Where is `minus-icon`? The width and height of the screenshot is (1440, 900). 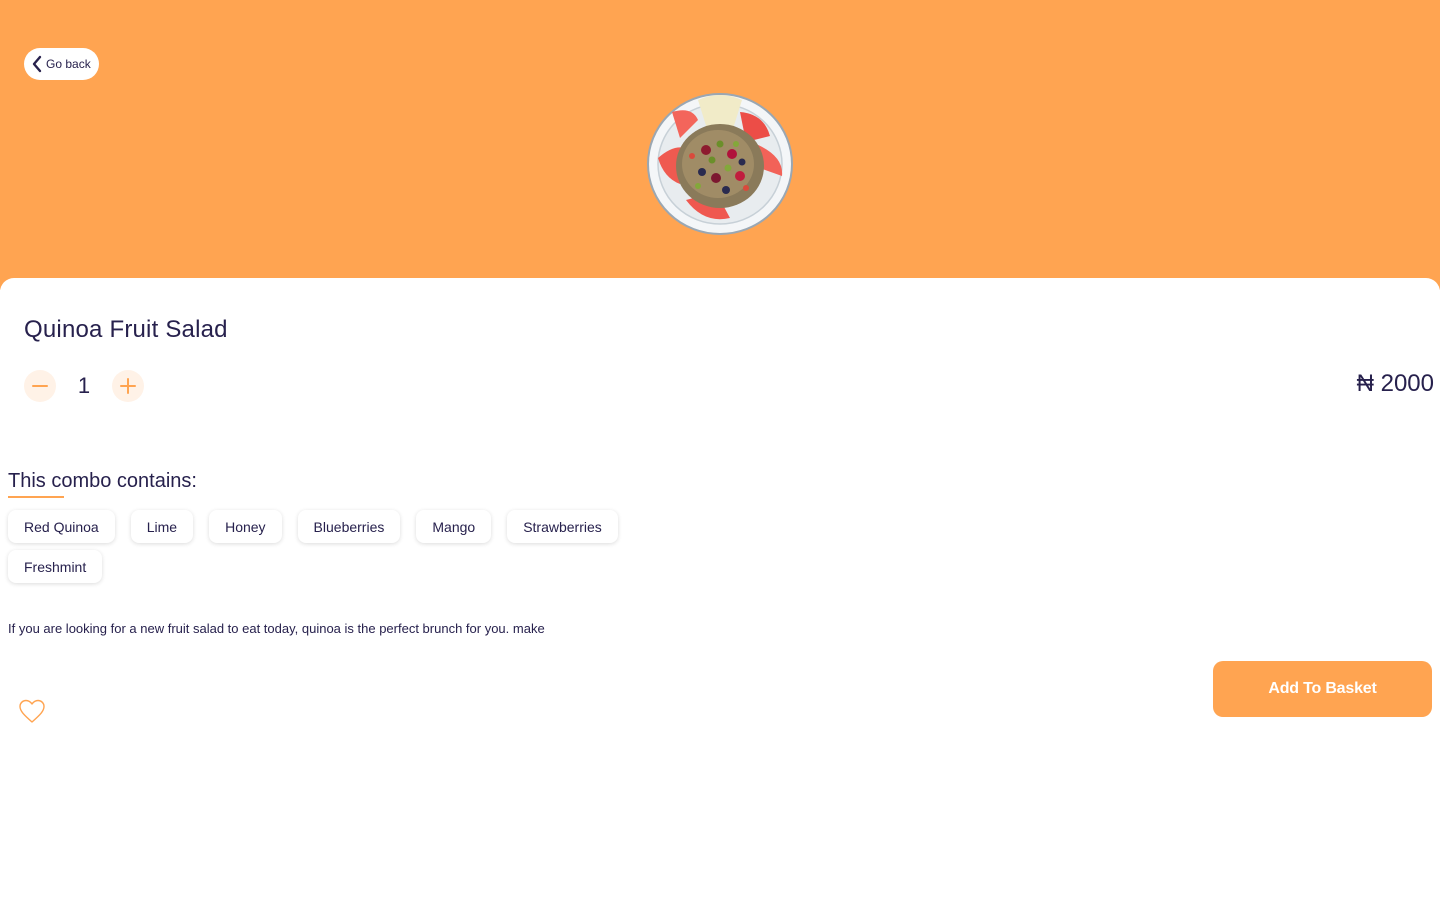
minus-icon is located at coordinates (40, 386).